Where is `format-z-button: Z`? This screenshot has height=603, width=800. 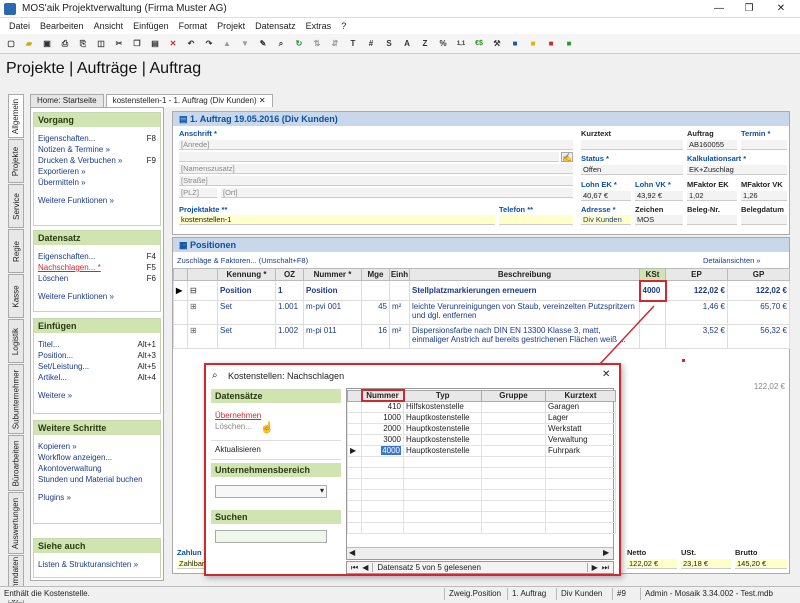 format-z-button: Z is located at coordinates (425, 44).